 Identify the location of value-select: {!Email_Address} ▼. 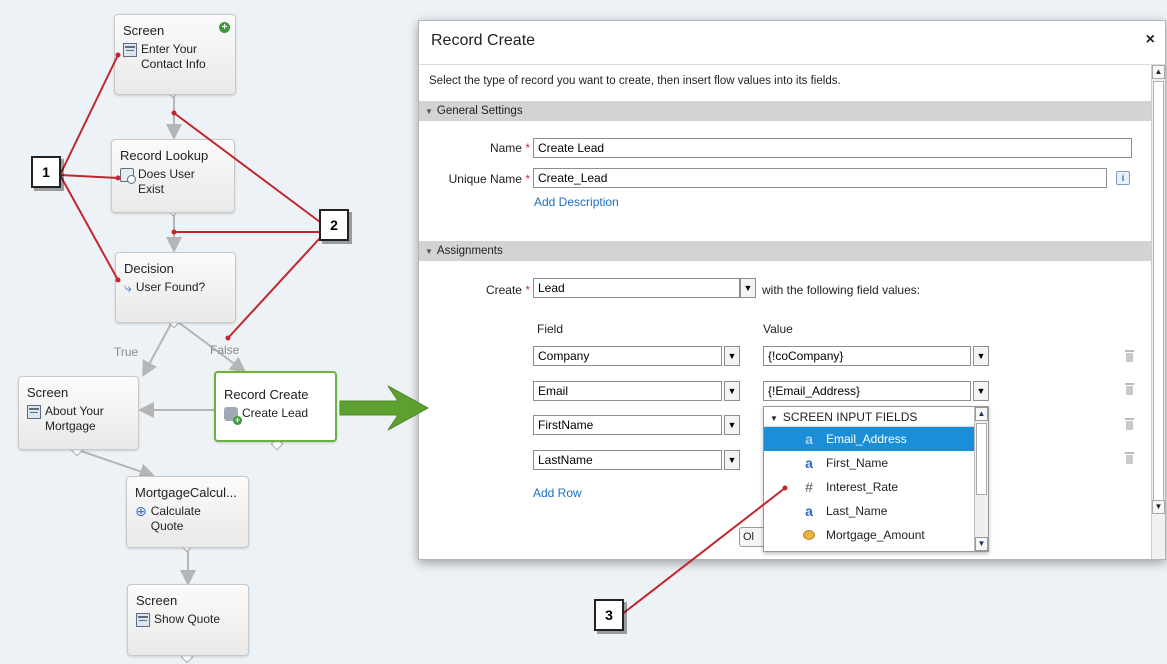
(876, 391).